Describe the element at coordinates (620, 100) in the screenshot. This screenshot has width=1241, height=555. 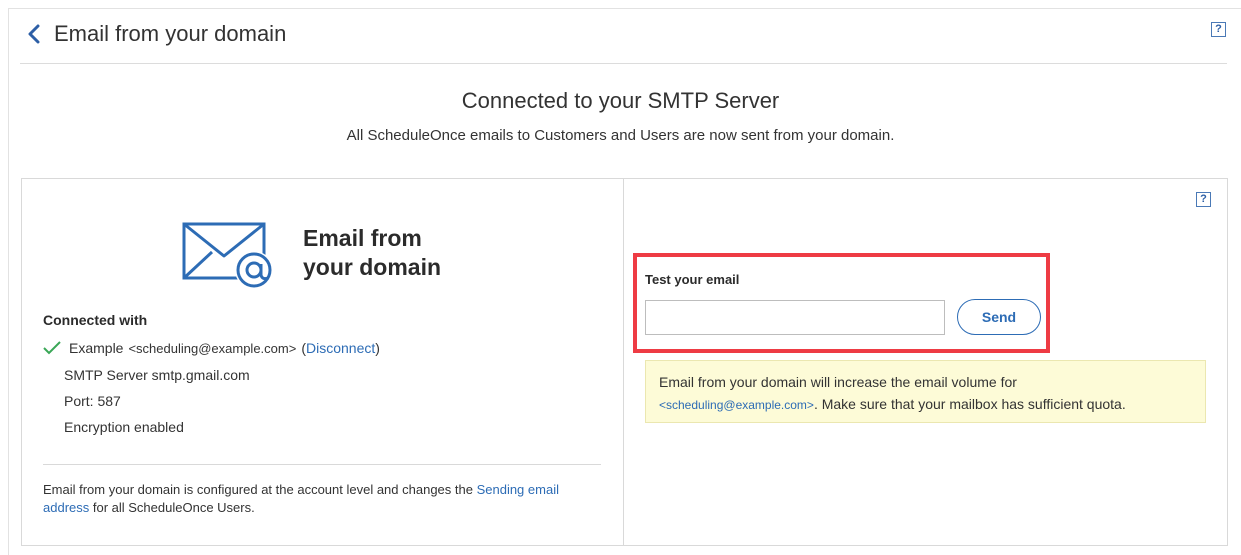
I see `connection-headline: Connected to your SMTP Server` at that location.